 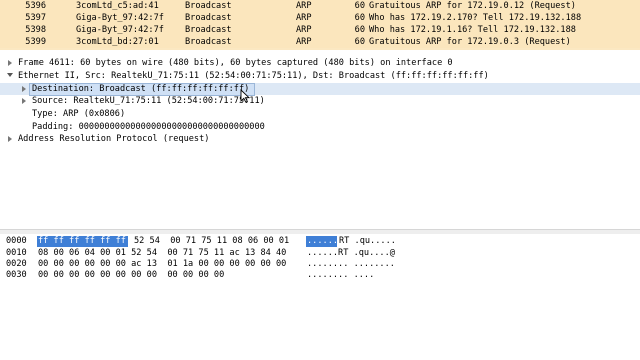 What do you see at coordinates (117, 42) in the screenshot?
I see `packet-source: 3comLtd_bd:27:01` at bounding box center [117, 42].